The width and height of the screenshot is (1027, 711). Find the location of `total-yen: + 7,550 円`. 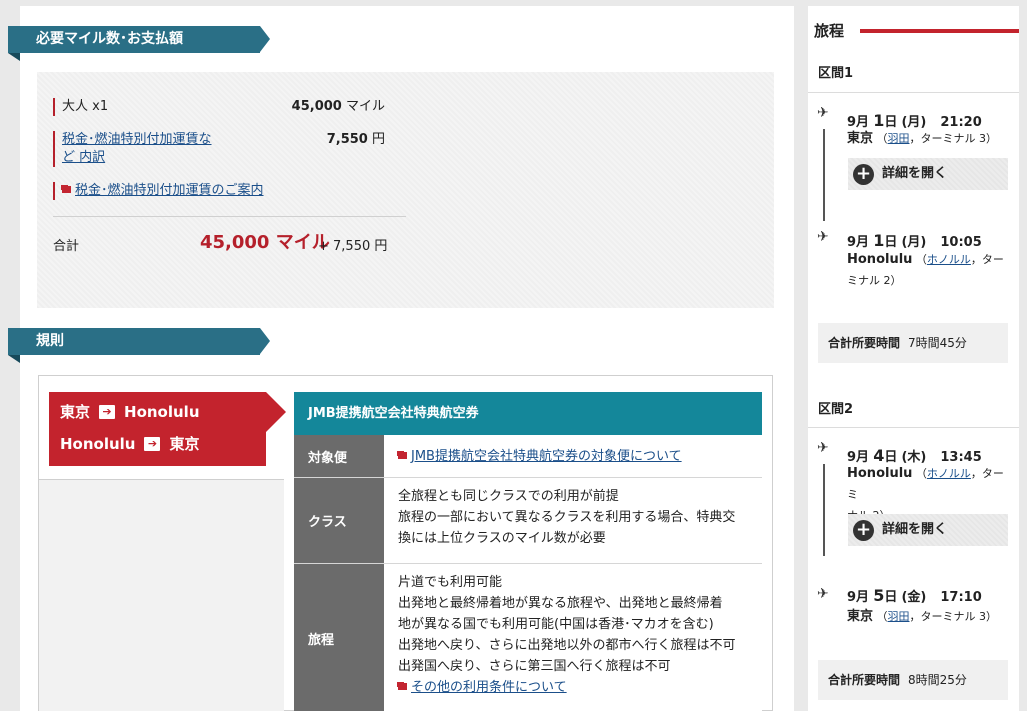

total-yen: + 7,550 円 is located at coordinates (353, 246).